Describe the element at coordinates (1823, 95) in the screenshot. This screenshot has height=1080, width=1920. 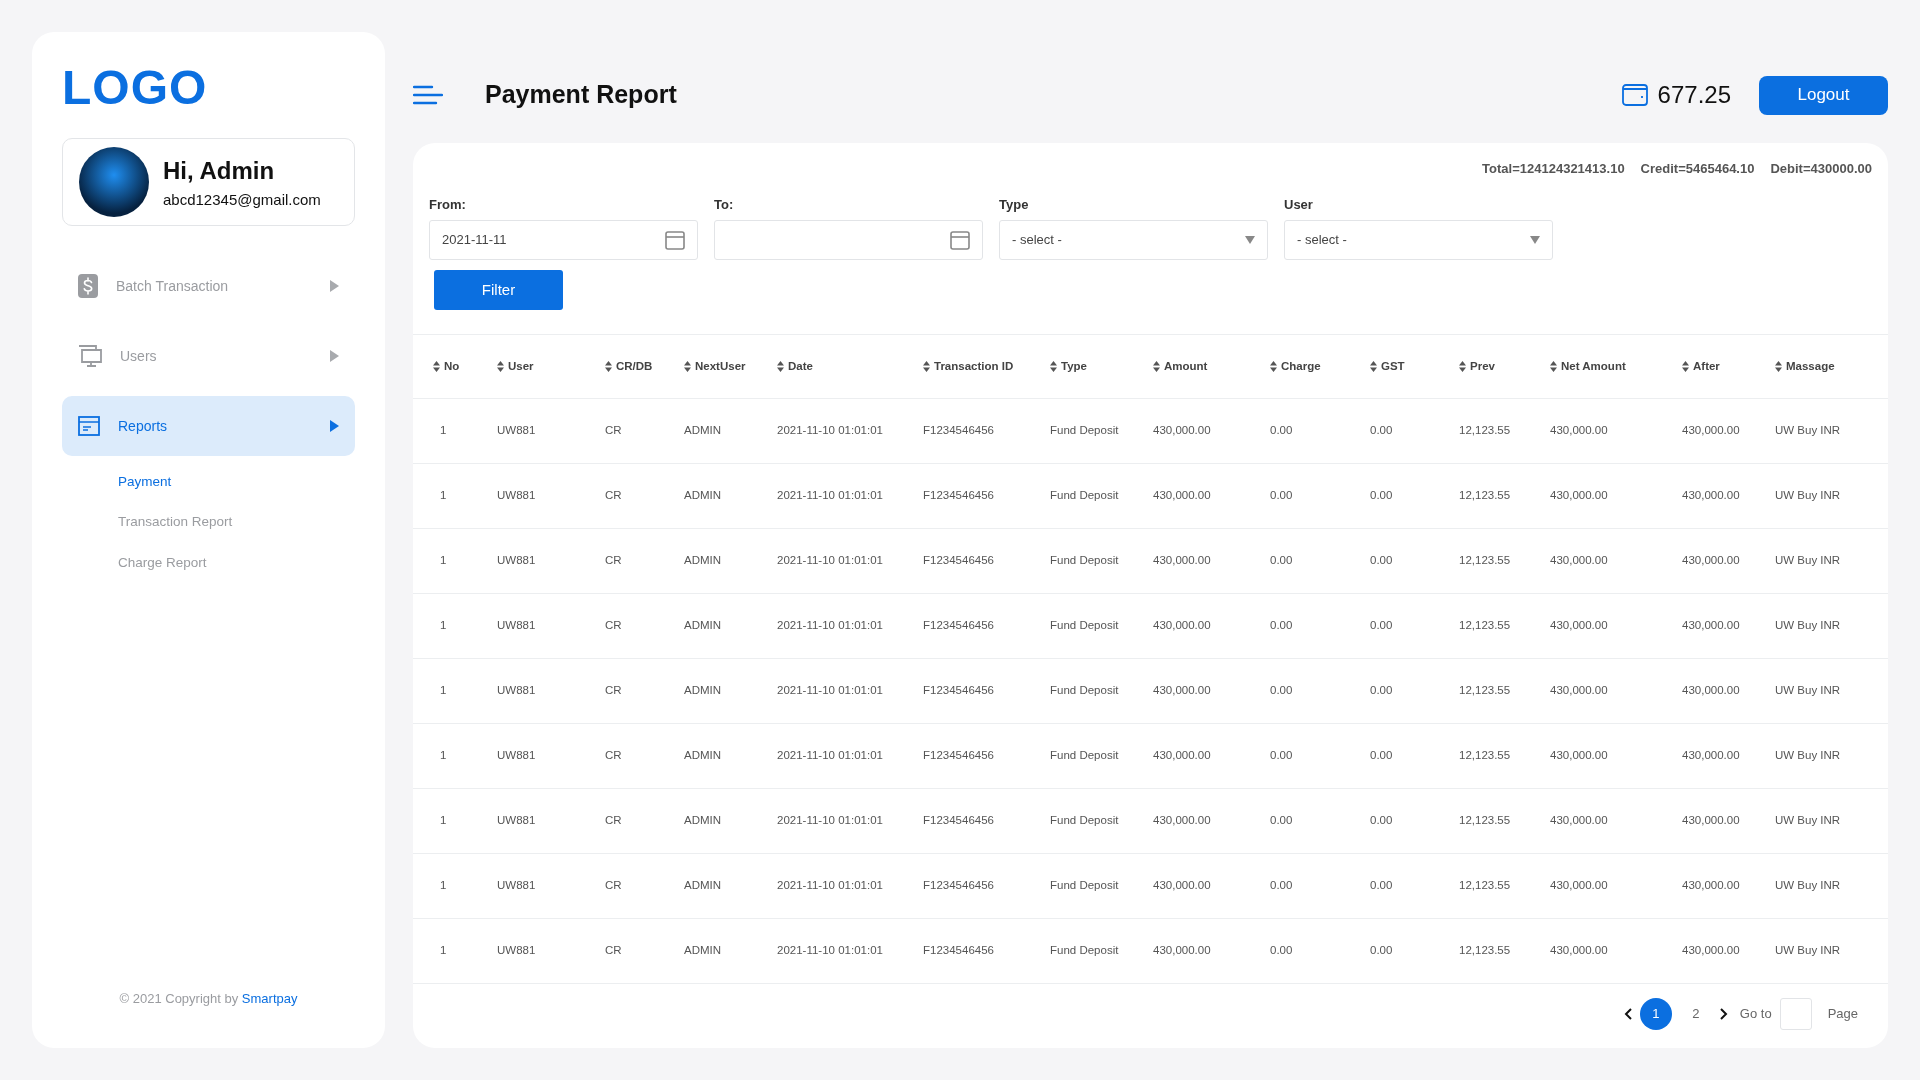
I see `logout-button: Logout` at that location.